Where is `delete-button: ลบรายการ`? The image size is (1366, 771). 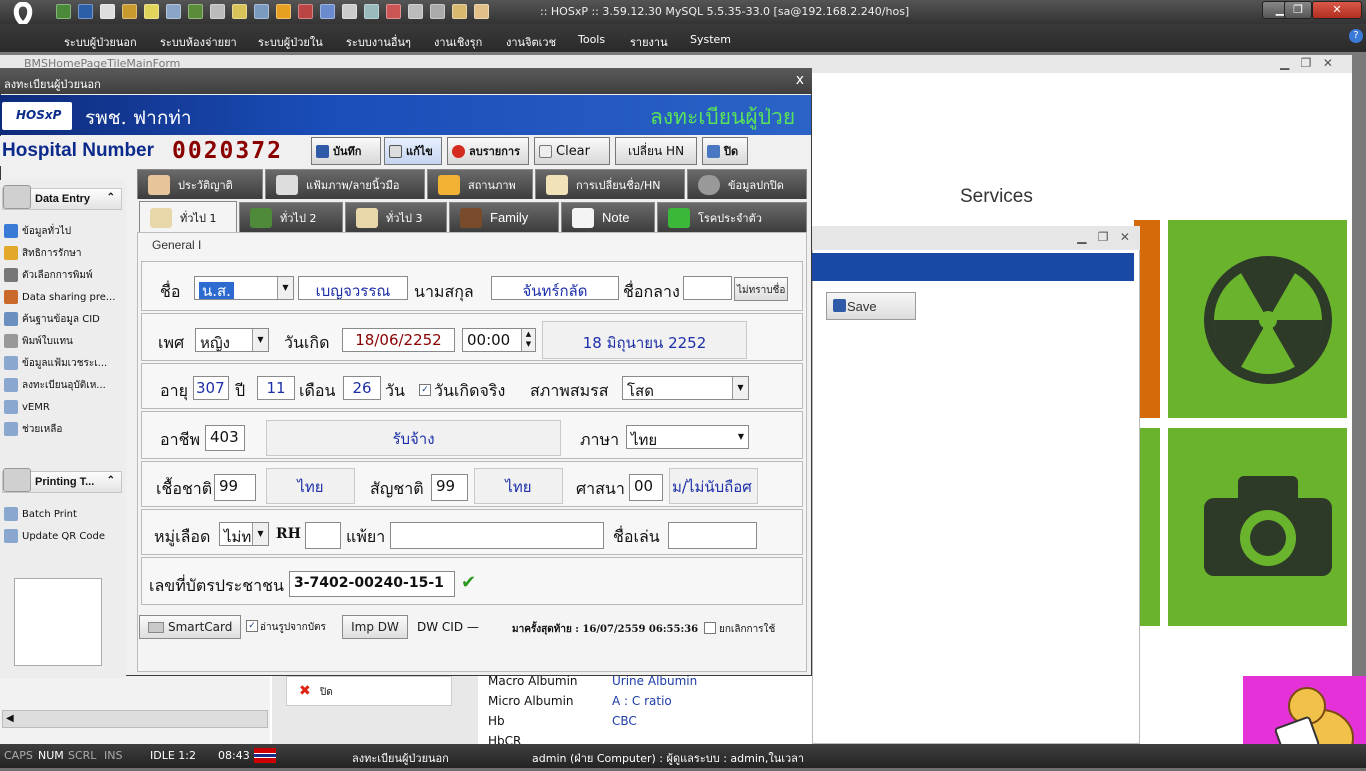 delete-button: ลบรายการ is located at coordinates (488, 151).